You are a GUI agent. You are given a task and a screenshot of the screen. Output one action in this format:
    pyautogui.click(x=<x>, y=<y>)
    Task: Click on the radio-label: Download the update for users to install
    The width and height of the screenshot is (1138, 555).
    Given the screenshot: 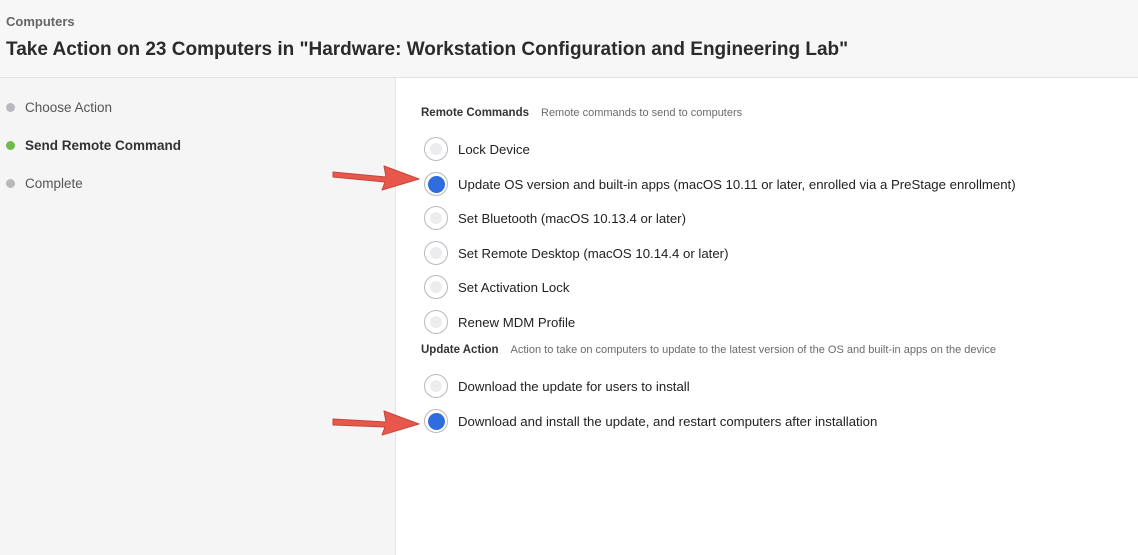 What is the action you would take?
    pyautogui.click(x=574, y=386)
    